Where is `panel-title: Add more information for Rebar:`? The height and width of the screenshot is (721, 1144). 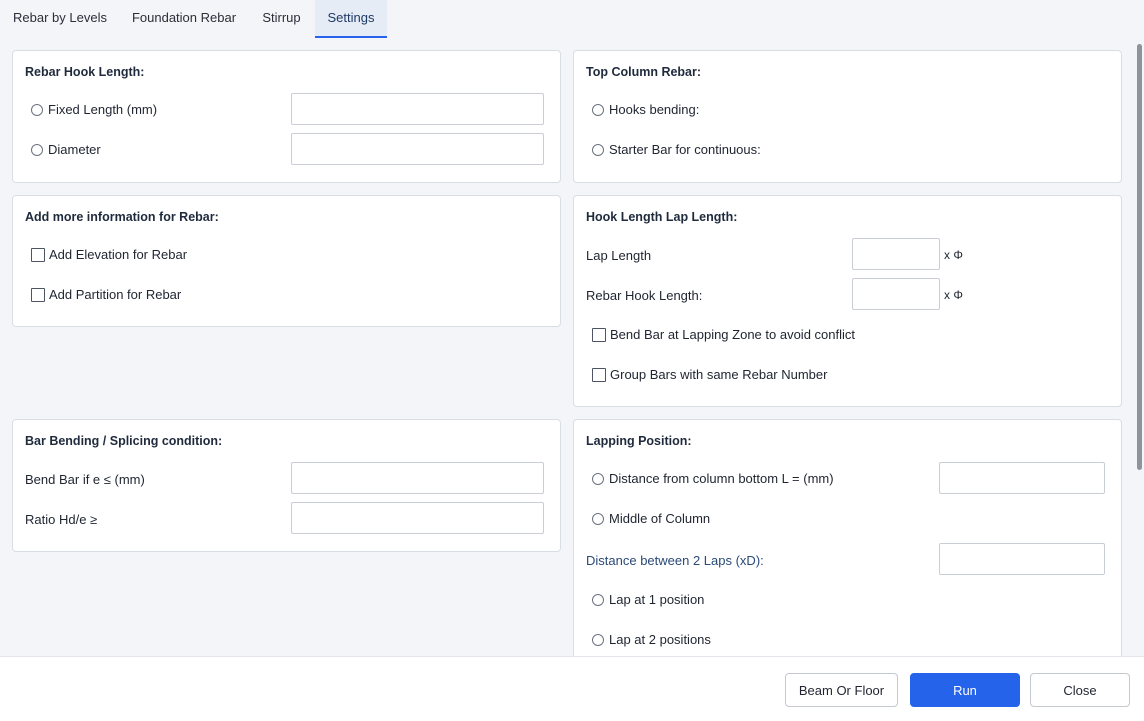 panel-title: Add more information for Rebar: is located at coordinates (122, 217).